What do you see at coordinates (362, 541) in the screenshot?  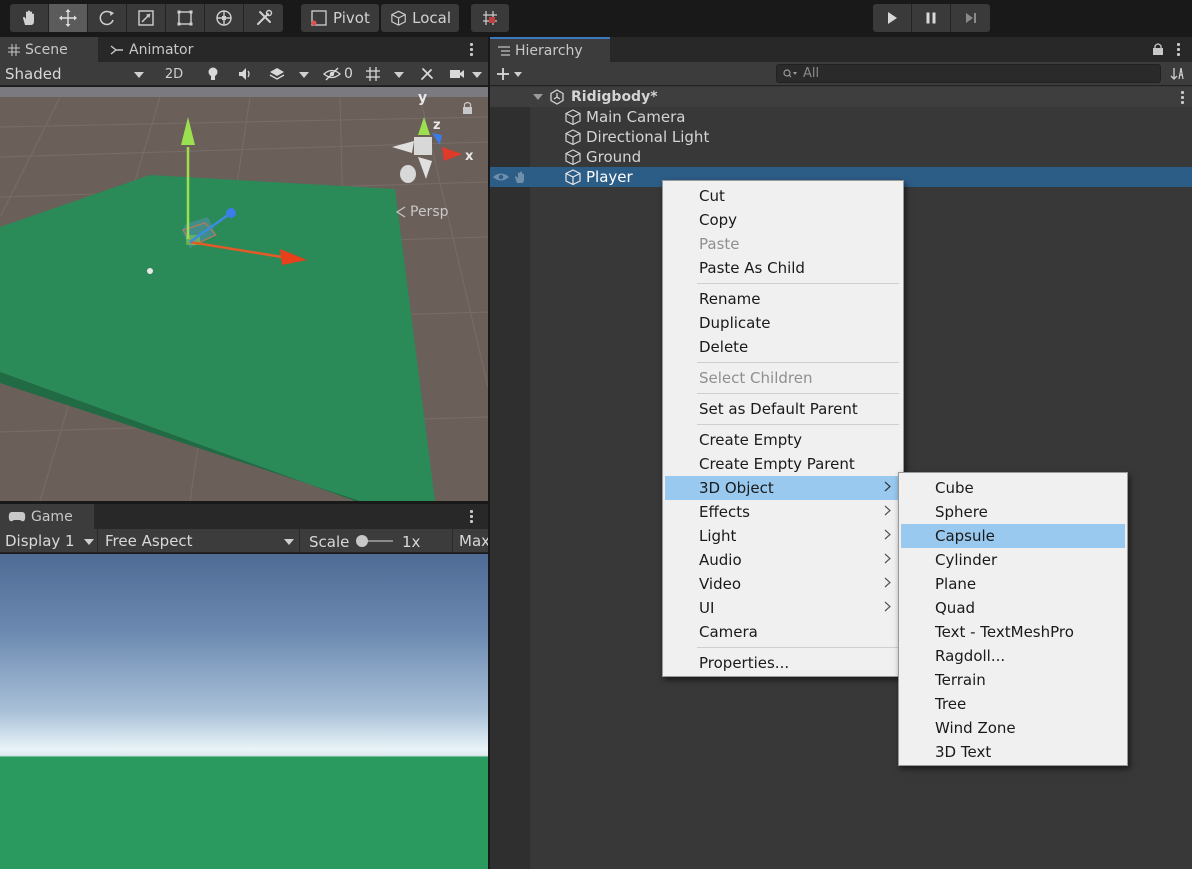 I see `scale-slider-handle` at bounding box center [362, 541].